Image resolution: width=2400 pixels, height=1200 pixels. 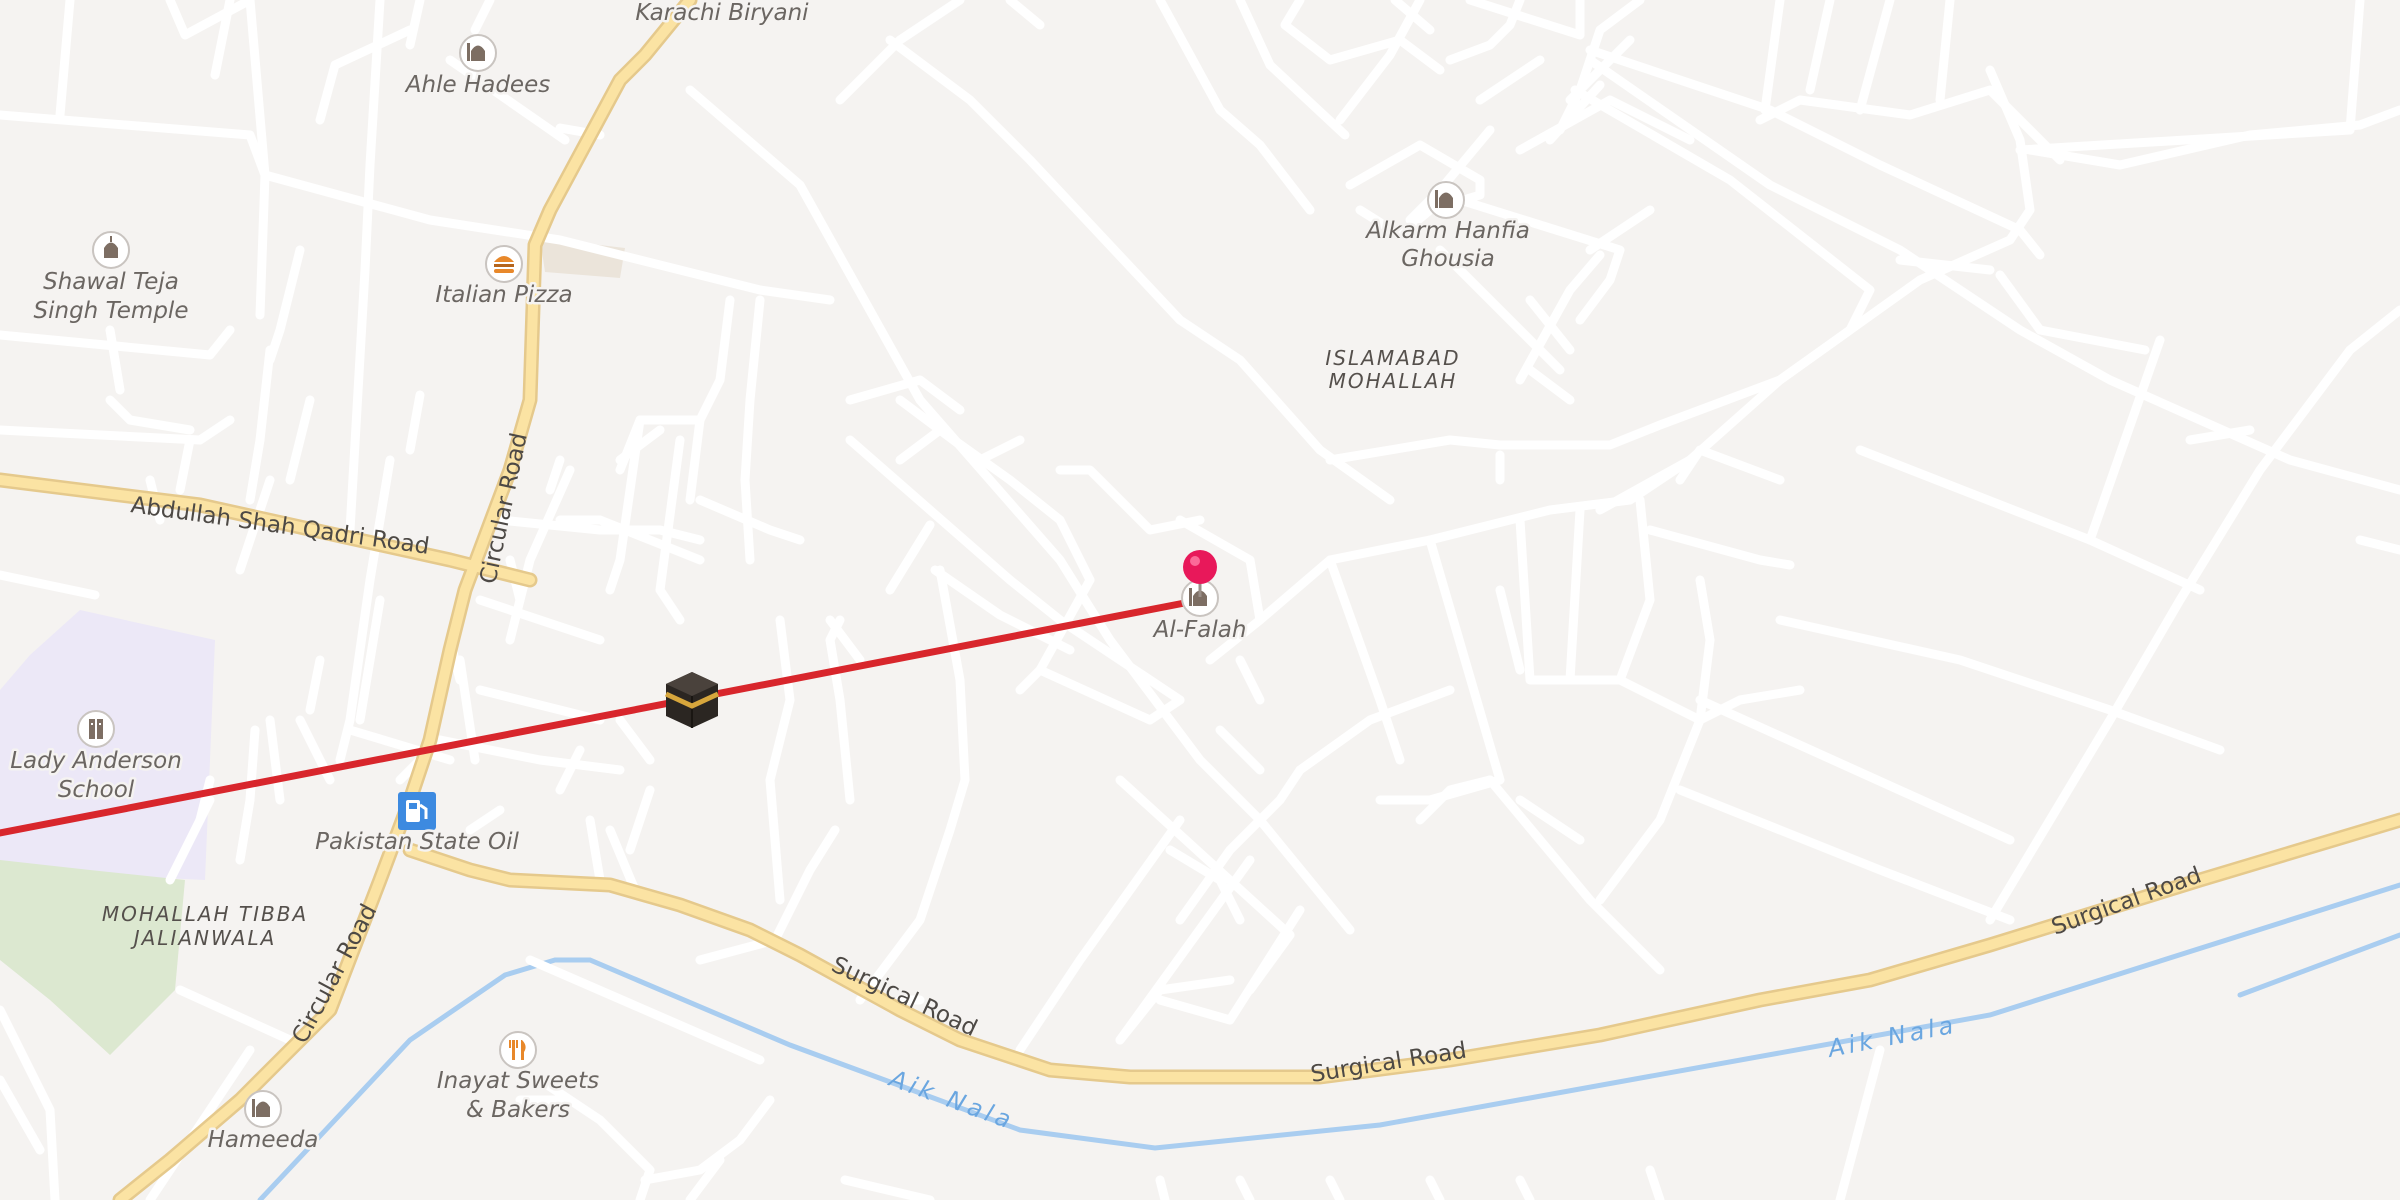 I want to click on road-label-surgical-3: Surgical Road, so click(x=2126, y=901).